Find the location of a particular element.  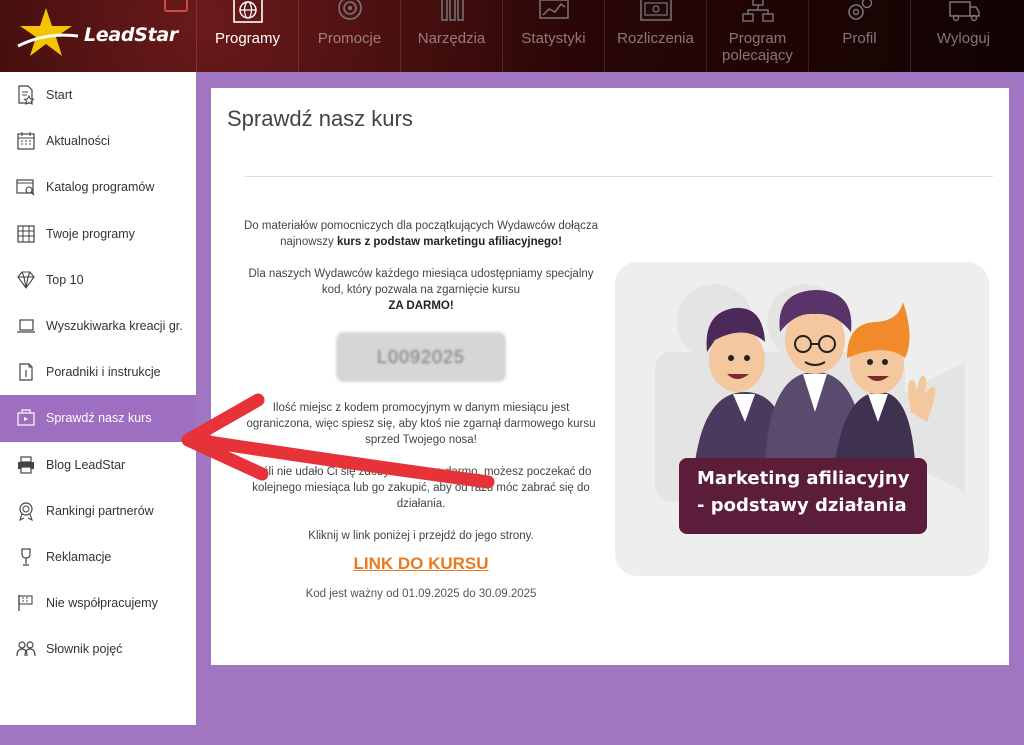

sidebar-item-label: Blog LeadStar is located at coordinates (86, 464).